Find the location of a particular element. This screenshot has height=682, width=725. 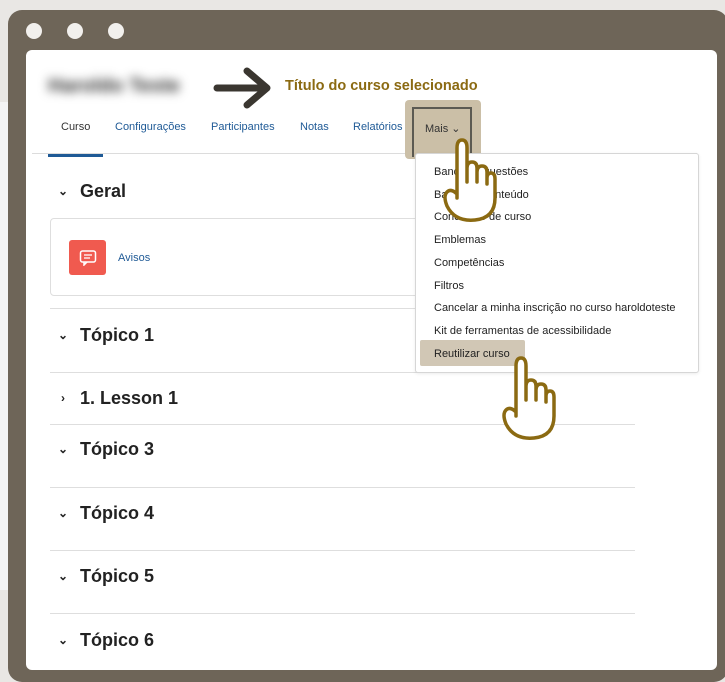

section-title: Geral is located at coordinates (103, 190).